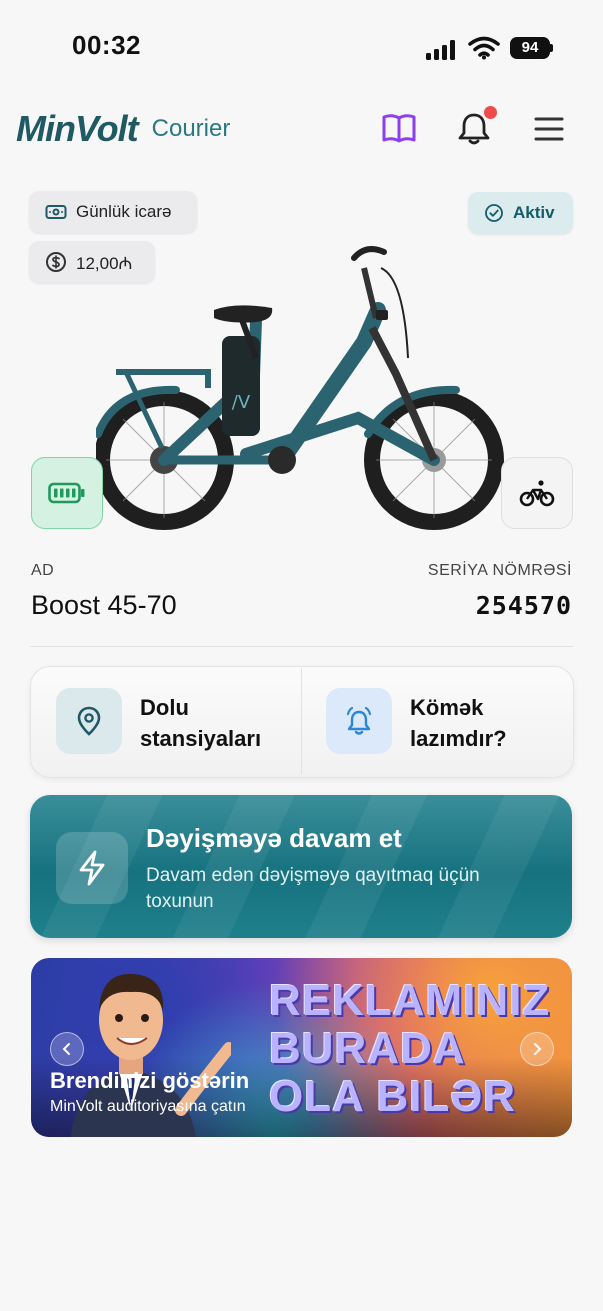 This screenshot has height=1311, width=603. I want to click on status-time: 00:32, so click(106, 45).